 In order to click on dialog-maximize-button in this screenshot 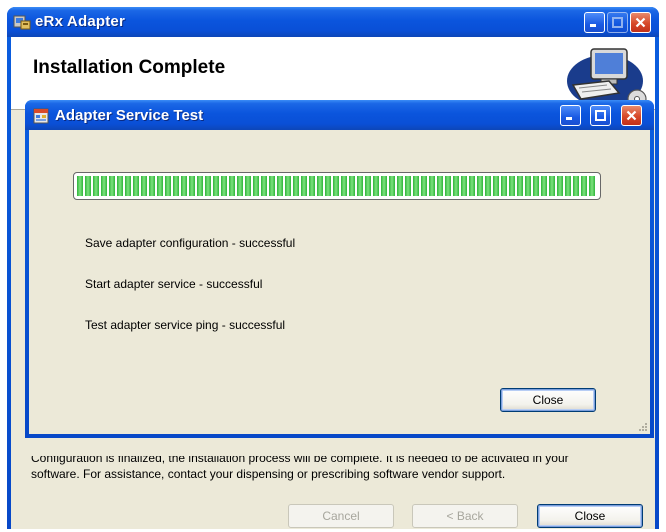, I will do `click(600, 115)`.